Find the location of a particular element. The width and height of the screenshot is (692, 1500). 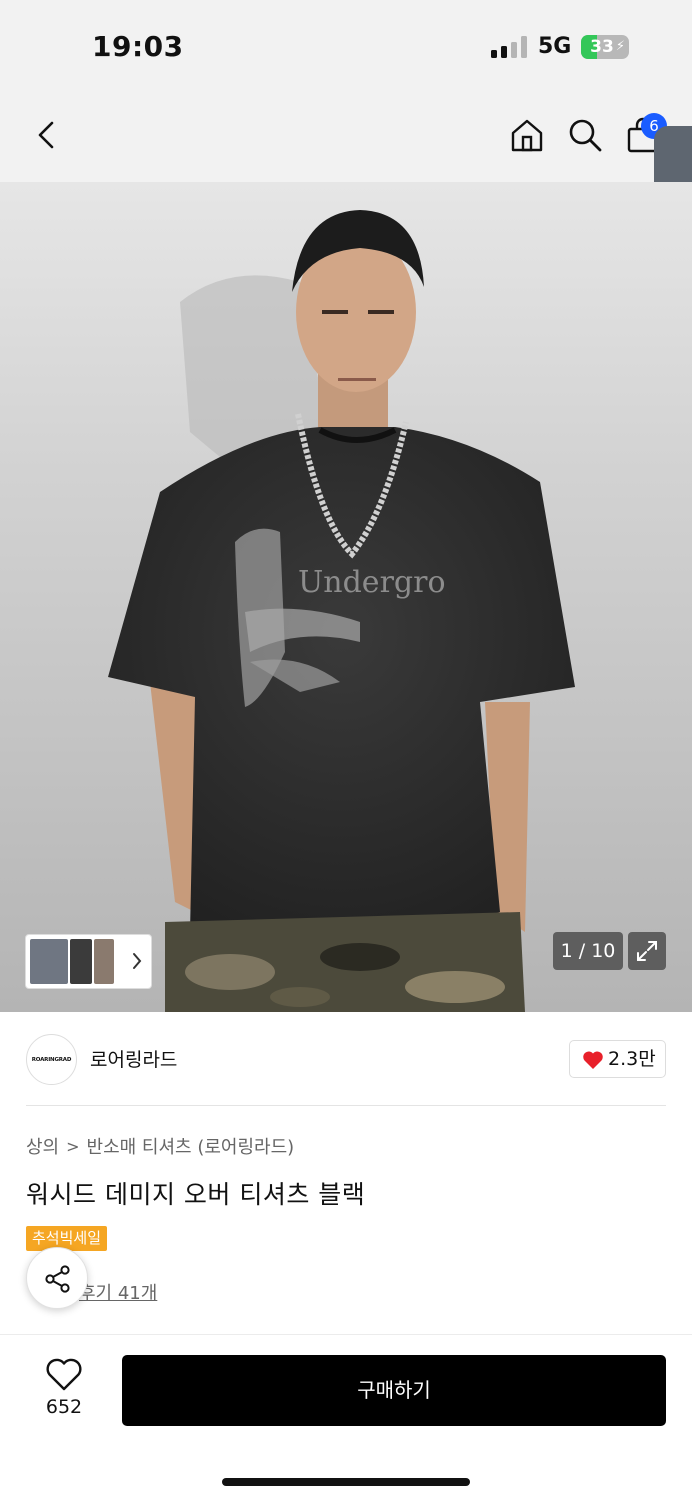

svg-text: Undergro is located at coordinates (372, 582).